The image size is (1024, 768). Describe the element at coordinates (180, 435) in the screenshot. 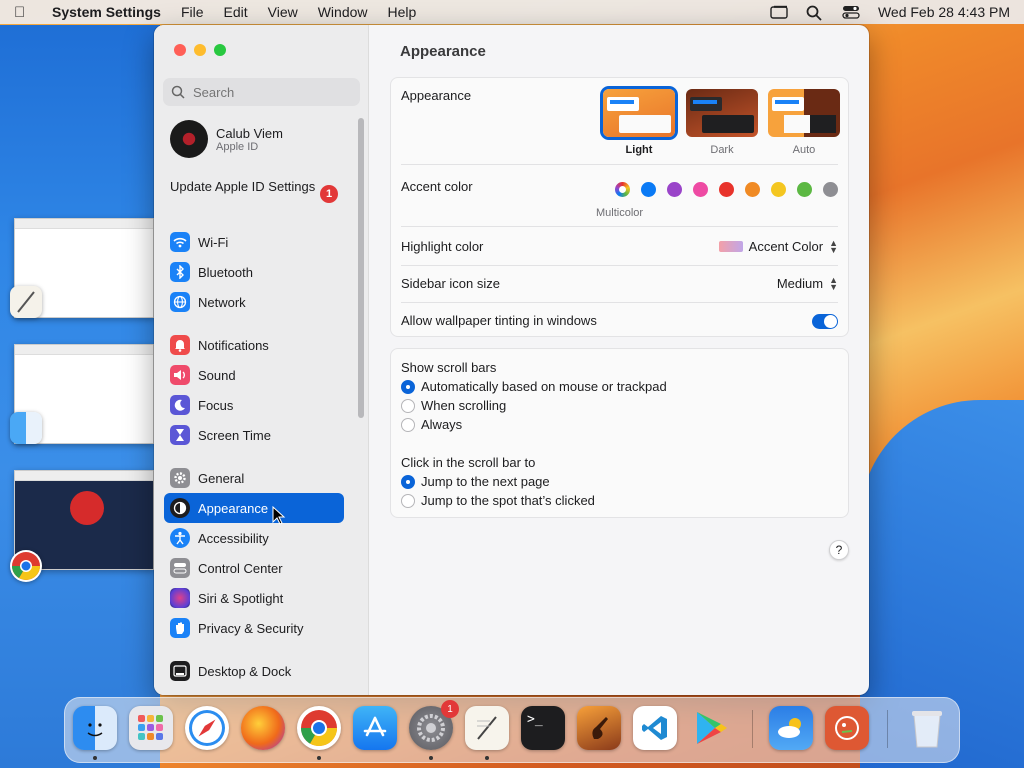

I see `hourglass-icon` at that location.